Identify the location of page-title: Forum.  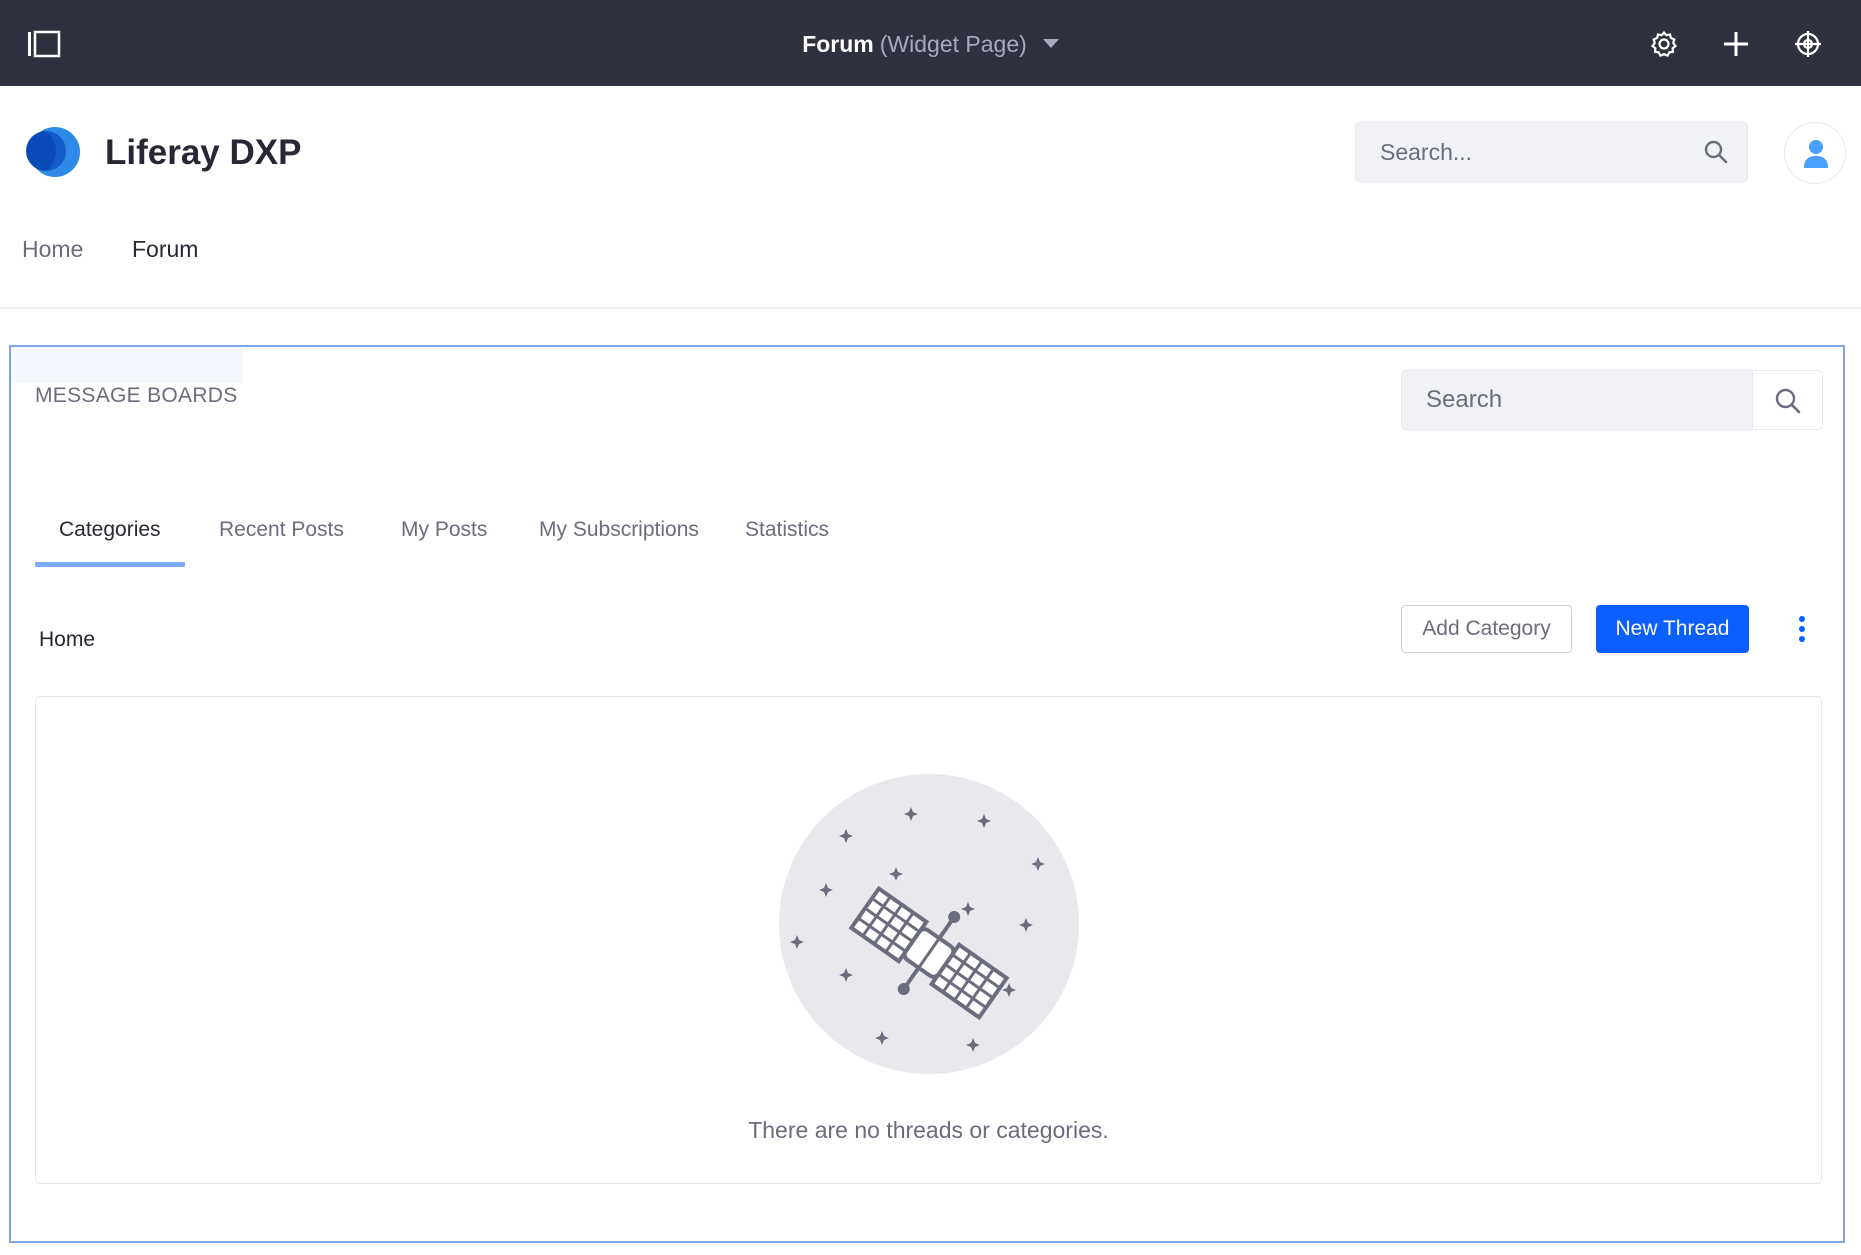
(838, 44).